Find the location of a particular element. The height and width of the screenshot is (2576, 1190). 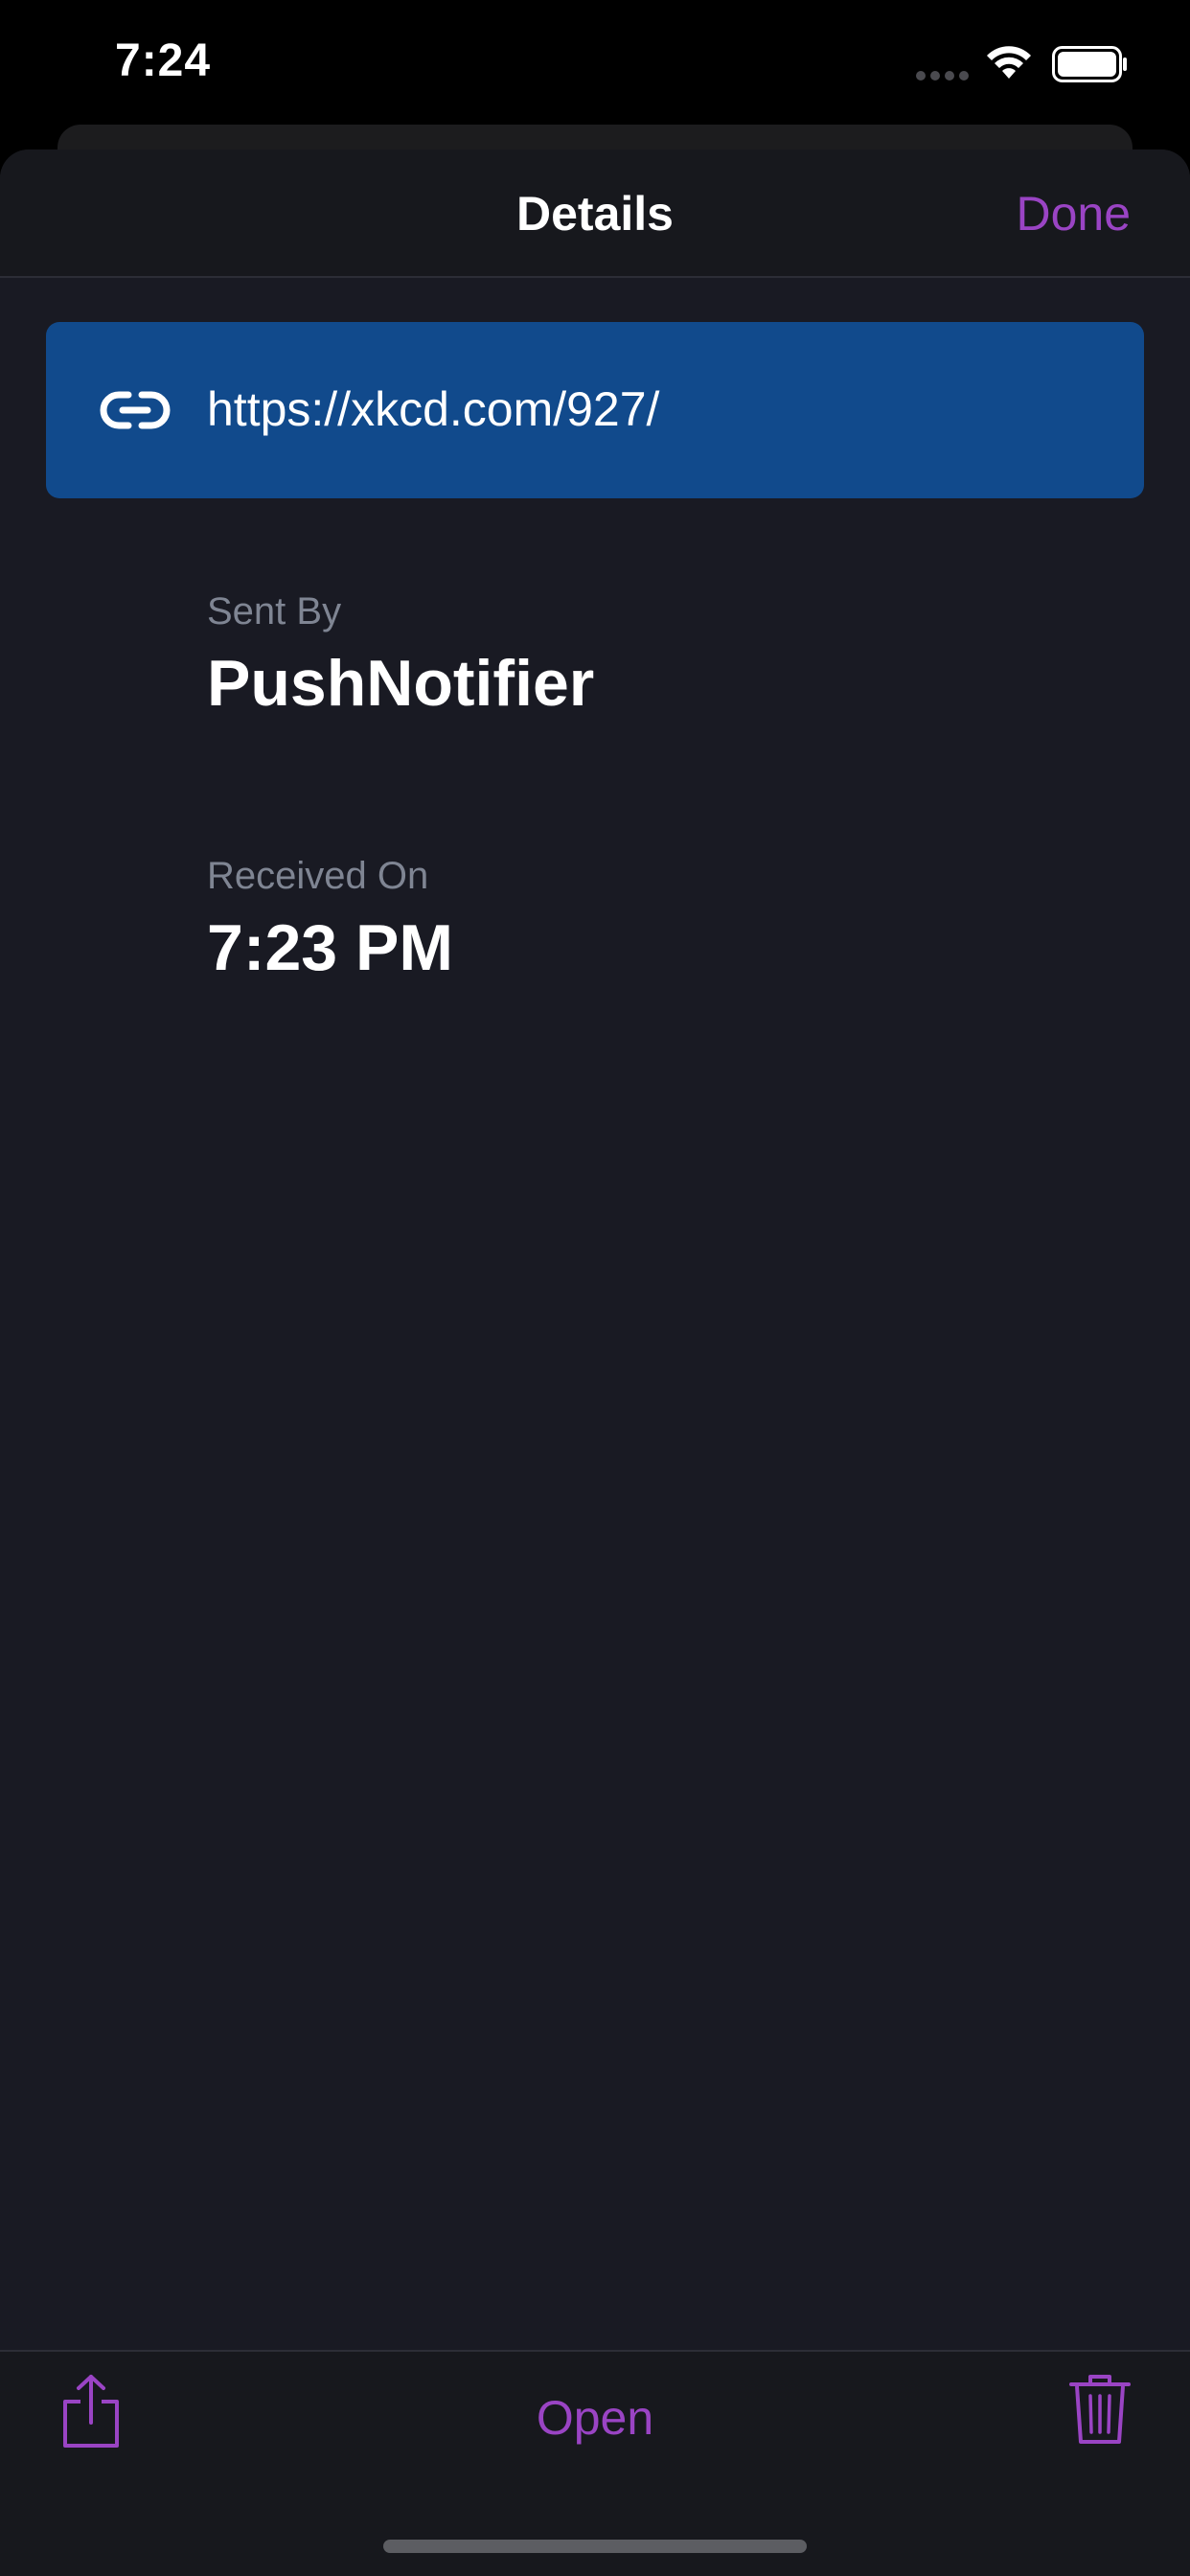

cellular-signal-icon is located at coordinates (943, 75).